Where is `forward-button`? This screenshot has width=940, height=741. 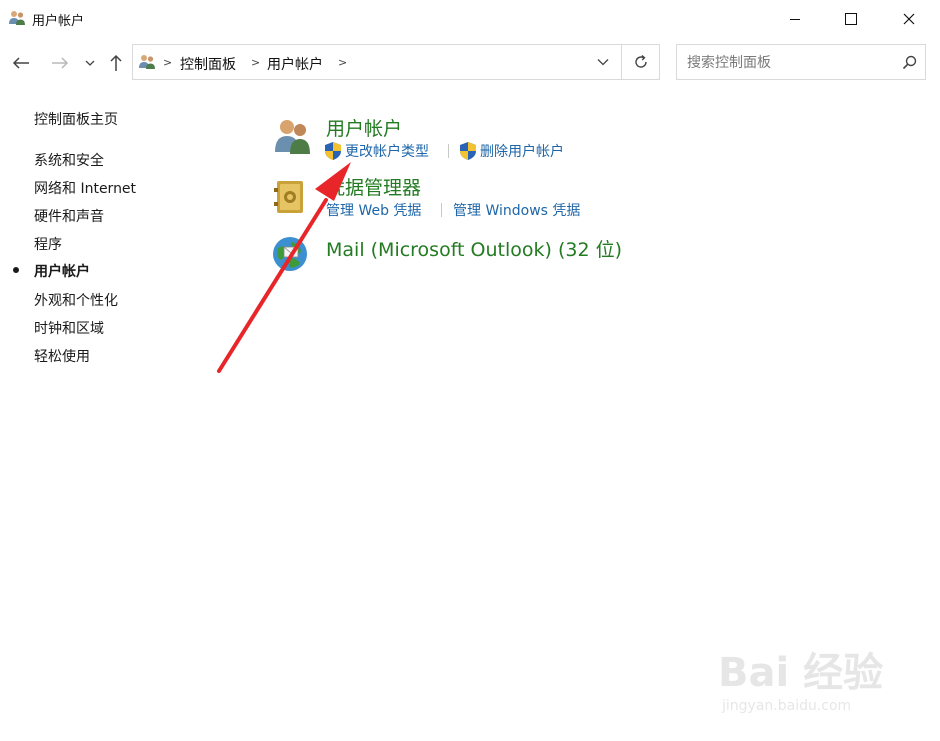 forward-button is located at coordinates (60, 63).